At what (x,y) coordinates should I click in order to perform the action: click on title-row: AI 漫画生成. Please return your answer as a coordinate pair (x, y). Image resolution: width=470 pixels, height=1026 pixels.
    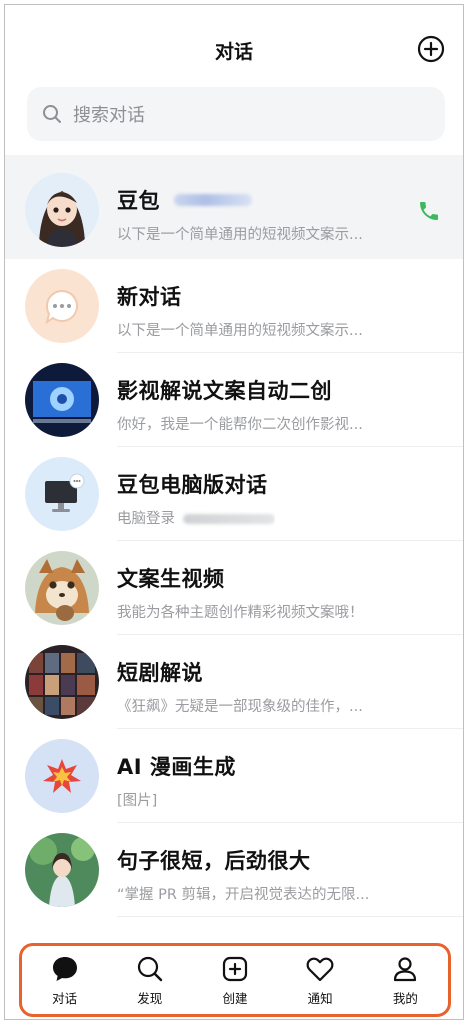
    Looking at the image, I should click on (176, 766).